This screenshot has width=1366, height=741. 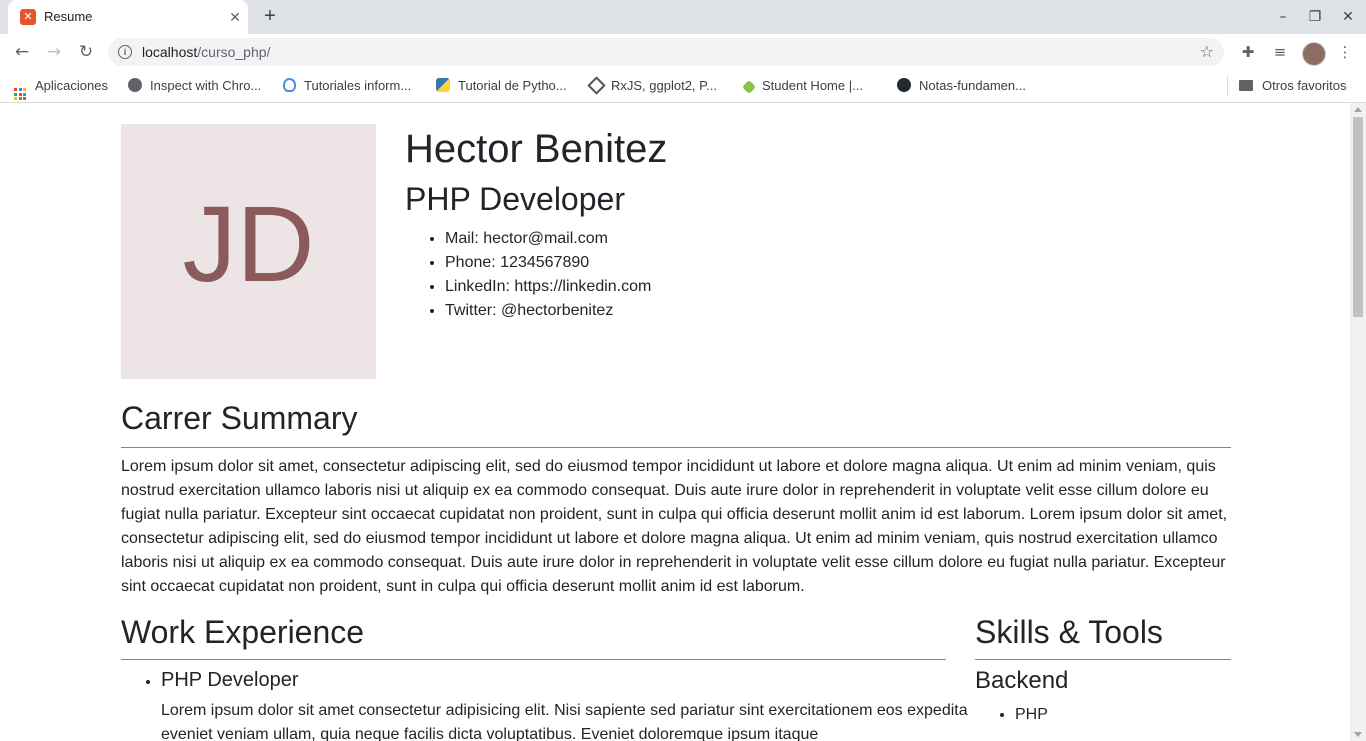 What do you see at coordinates (125, 52) in the screenshot?
I see `info-icon: i` at bounding box center [125, 52].